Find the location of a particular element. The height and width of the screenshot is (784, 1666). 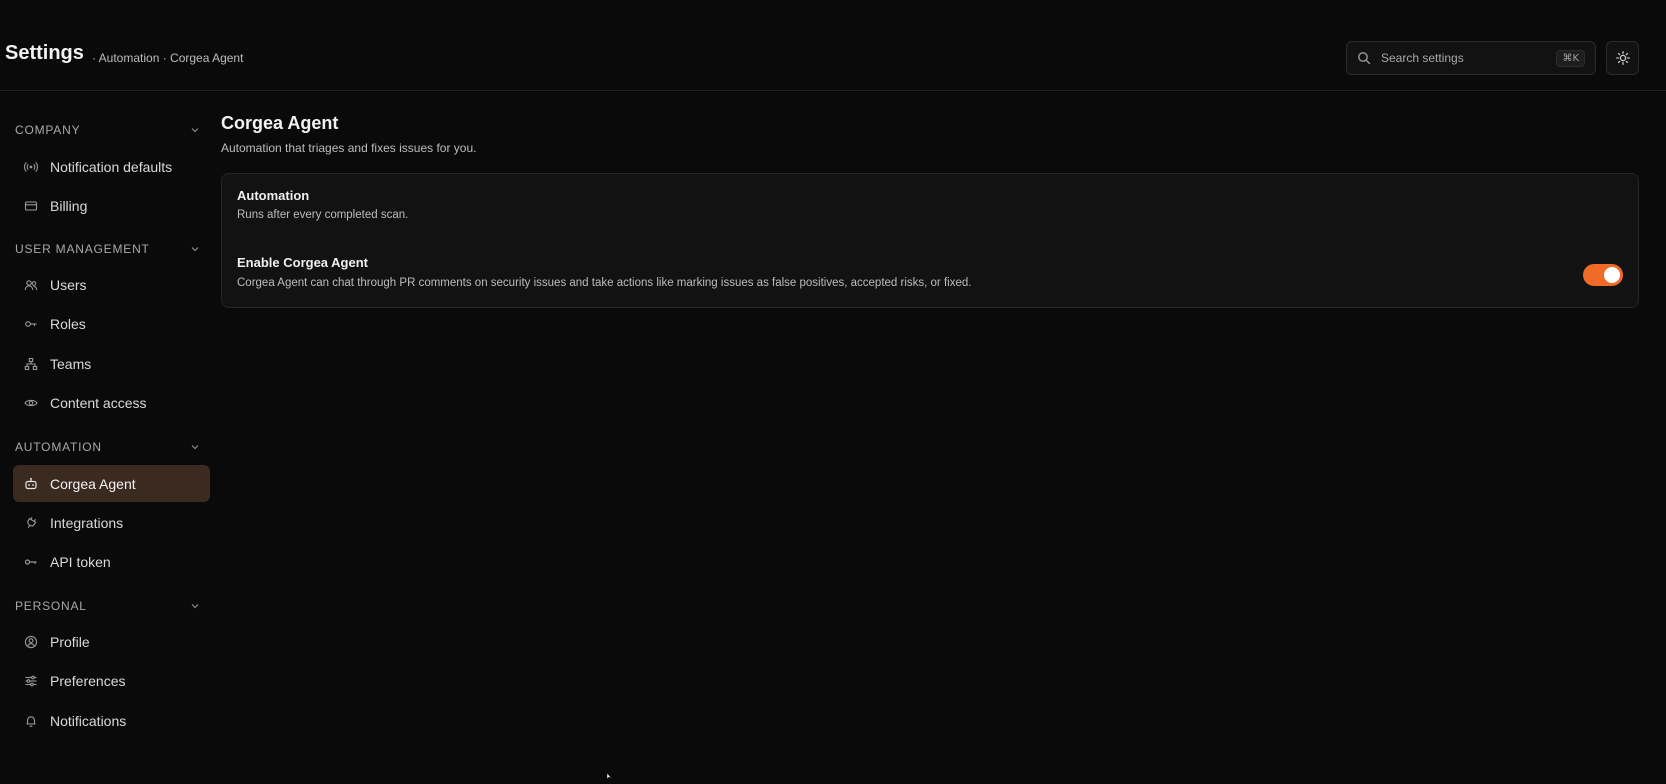

broadcast-icon is located at coordinates (31, 167).